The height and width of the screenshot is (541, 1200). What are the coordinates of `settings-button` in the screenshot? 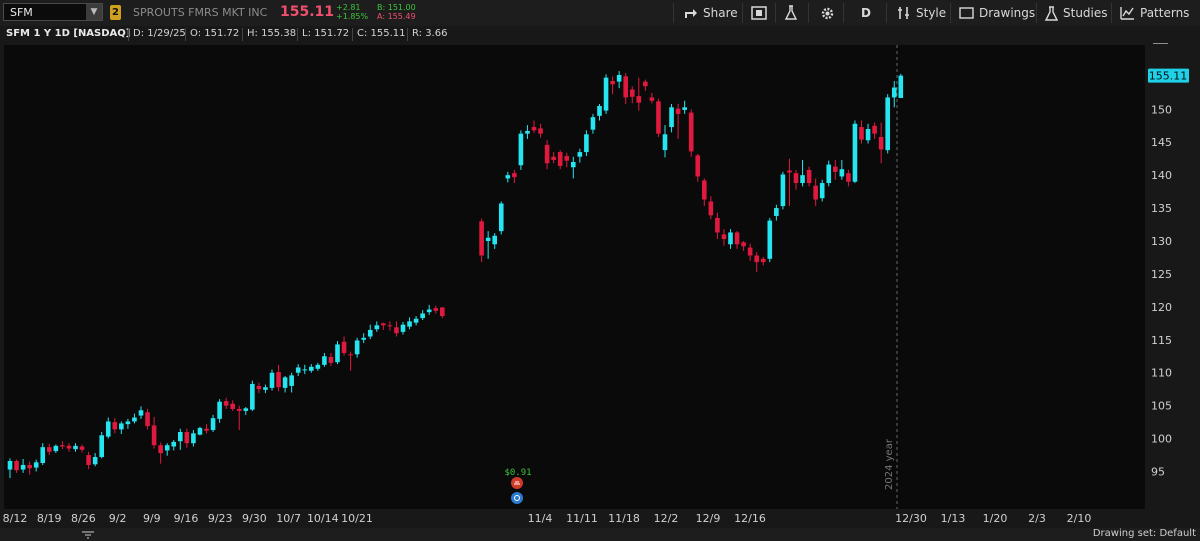 It's located at (827, 13).